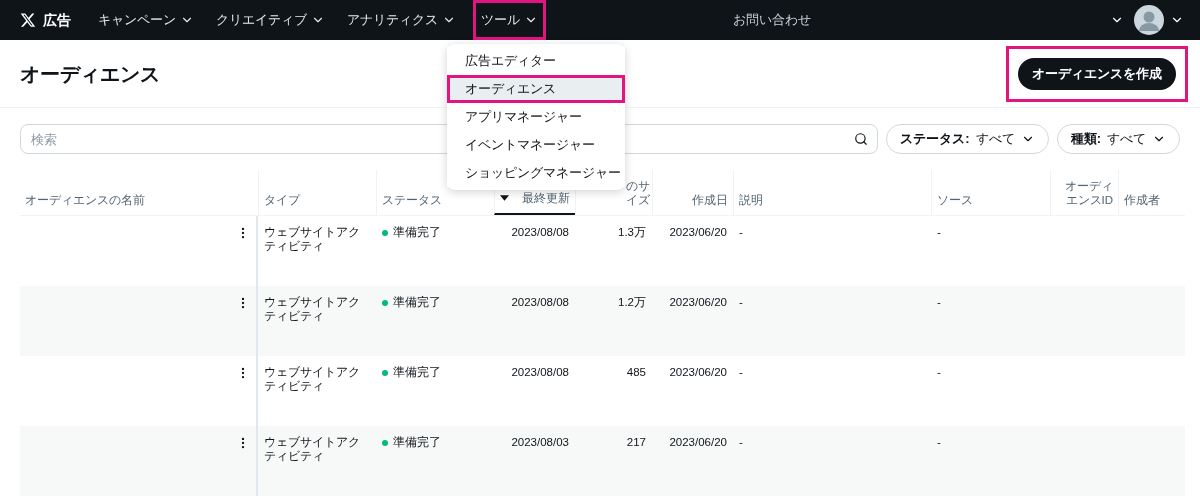 The width and height of the screenshot is (1200, 496). I want to click on nav-menu: キャンペーン, so click(146, 20).